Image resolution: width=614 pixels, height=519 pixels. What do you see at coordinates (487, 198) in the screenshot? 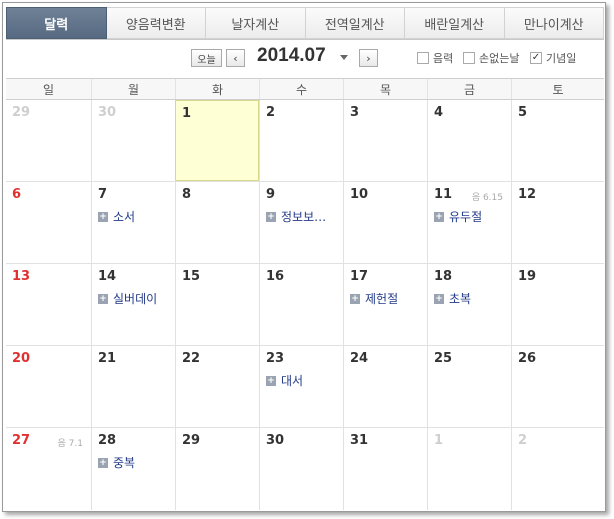
I see `lunar-date: 음 6.15` at bounding box center [487, 198].